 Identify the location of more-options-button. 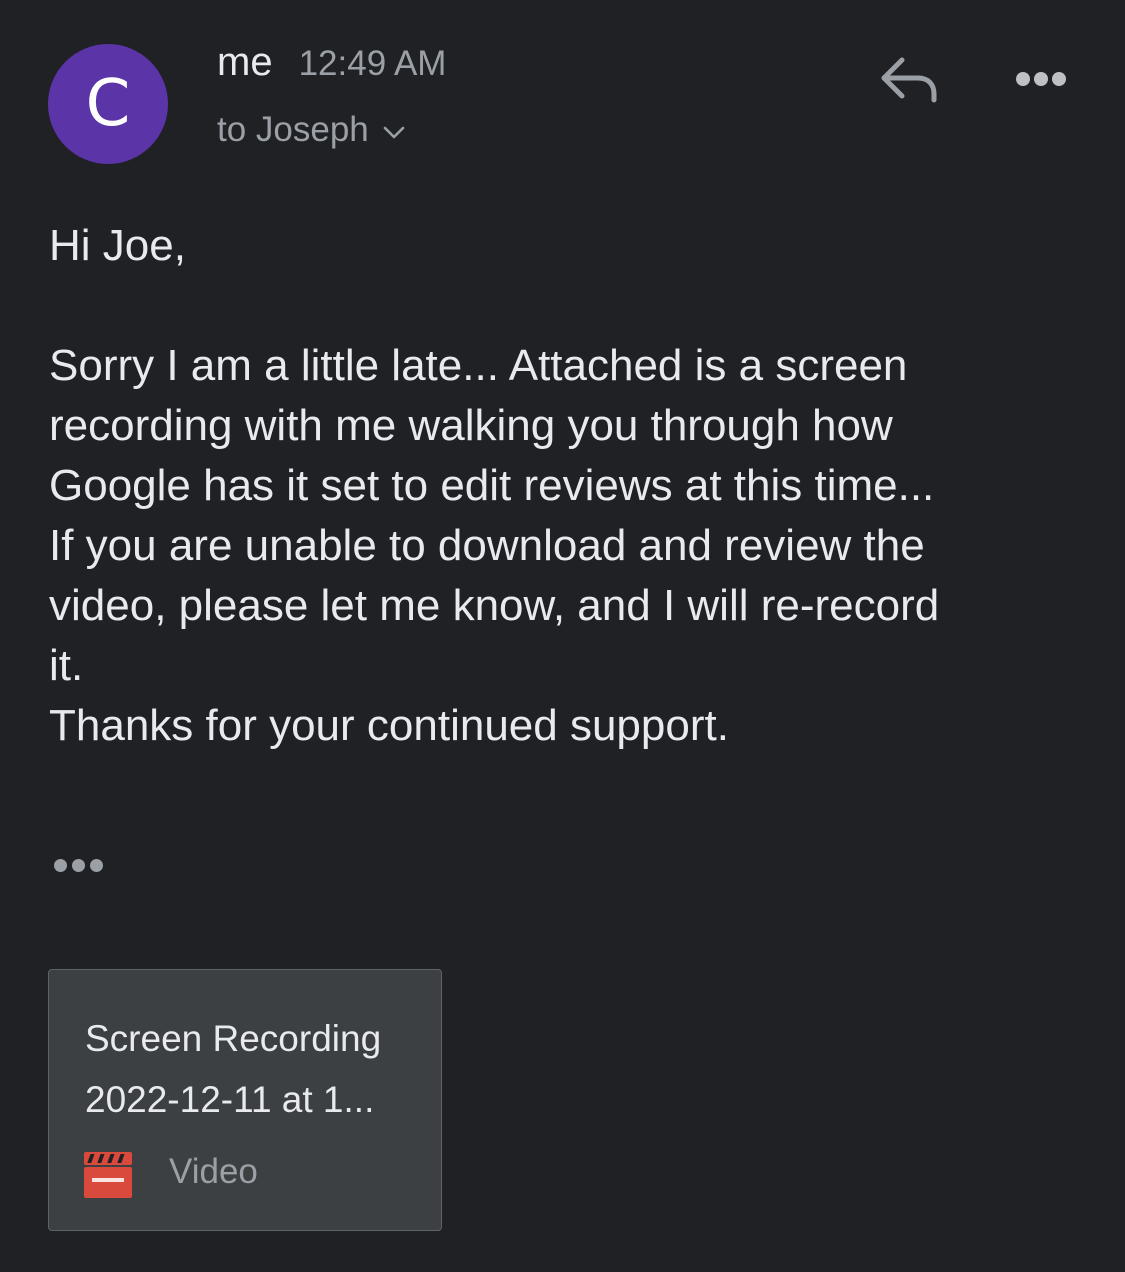
(1041, 80).